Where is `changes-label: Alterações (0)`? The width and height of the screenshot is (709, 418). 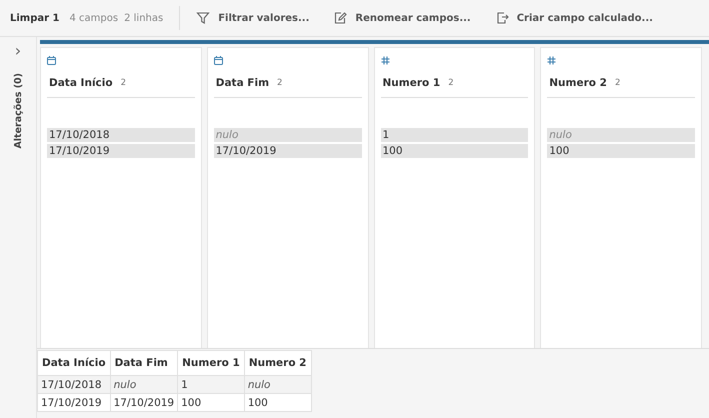
changes-label: Alterações (0) is located at coordinates (18, 111).